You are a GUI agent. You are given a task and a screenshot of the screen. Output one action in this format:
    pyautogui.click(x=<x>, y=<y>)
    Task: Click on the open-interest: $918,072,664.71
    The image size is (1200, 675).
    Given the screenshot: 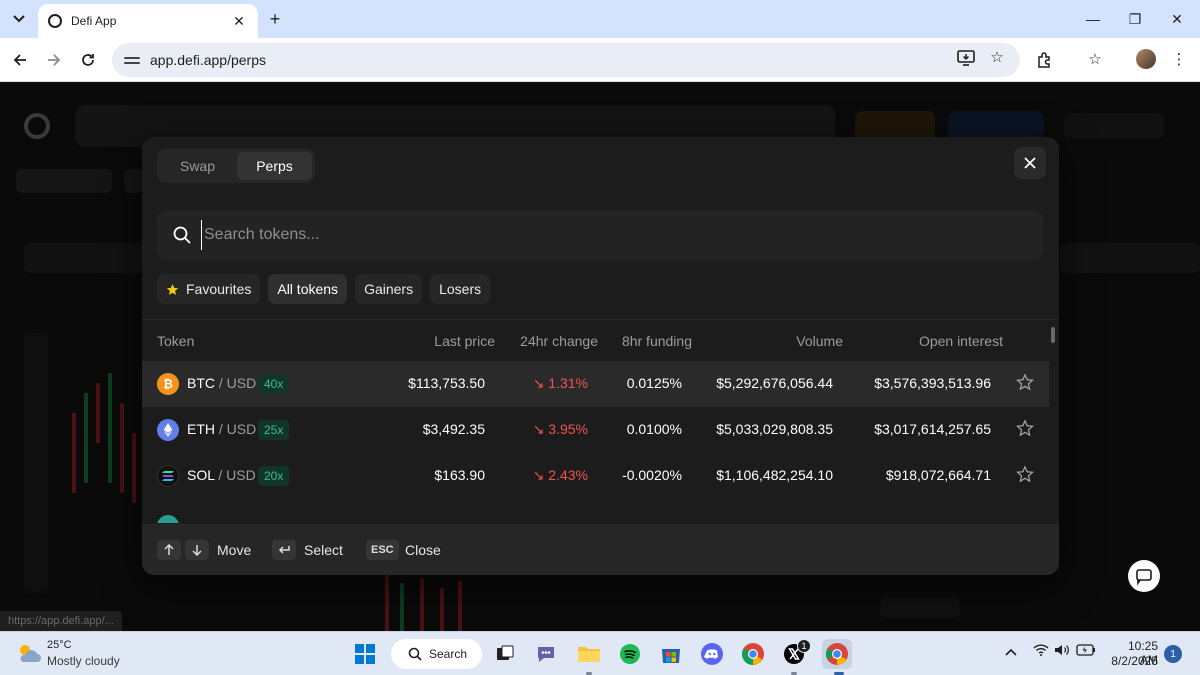 What is the action you would take?
    pyautogui.click(x=938, y=475)
    